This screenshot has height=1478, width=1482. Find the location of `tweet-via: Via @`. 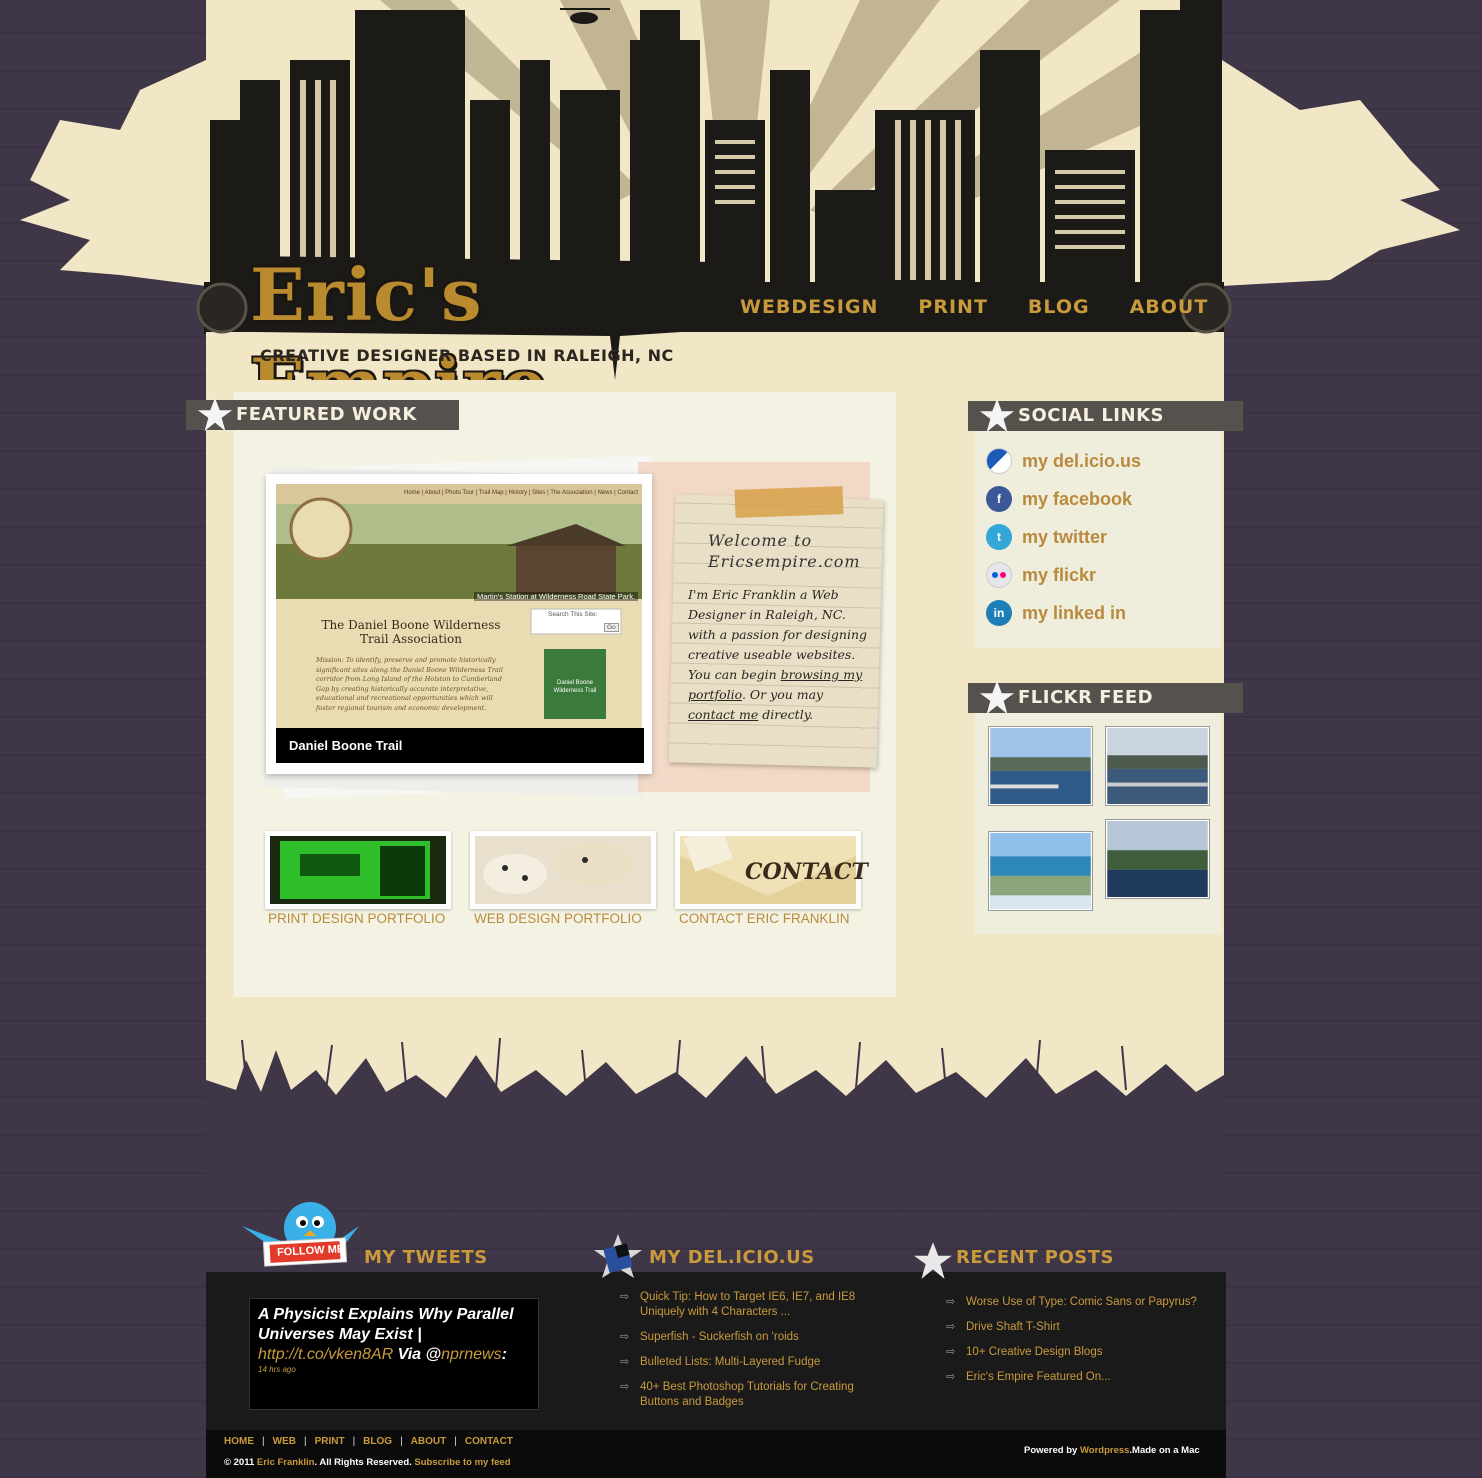

tweet-via: Via @ is located at coordinates (419, 1354).